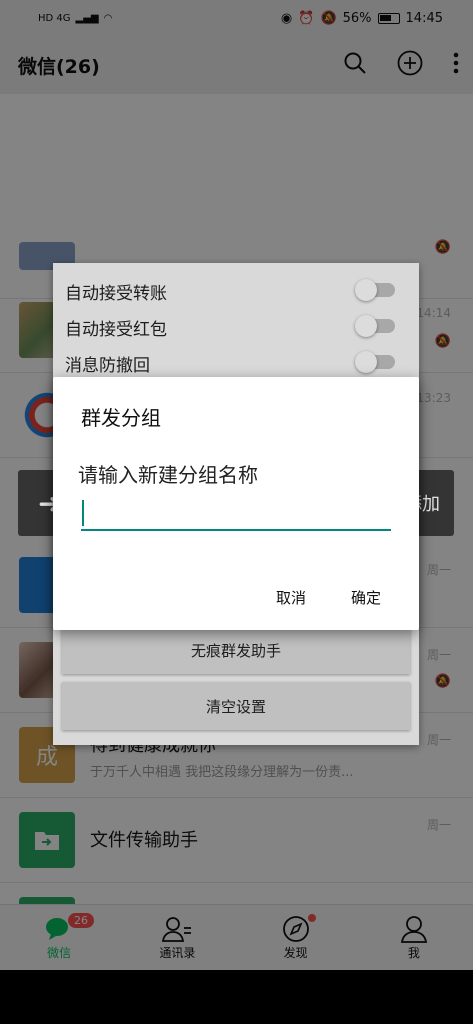 Image resolution: width=473 pixels, height=1024 pixels. Describe the element at coordinates (83, 513) in the screenshot. I see `text-cursor` at that location.